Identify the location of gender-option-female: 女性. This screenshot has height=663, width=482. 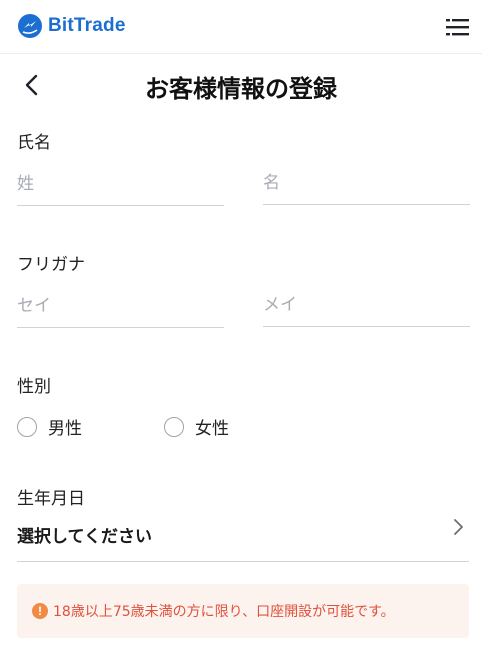
(196, 426).